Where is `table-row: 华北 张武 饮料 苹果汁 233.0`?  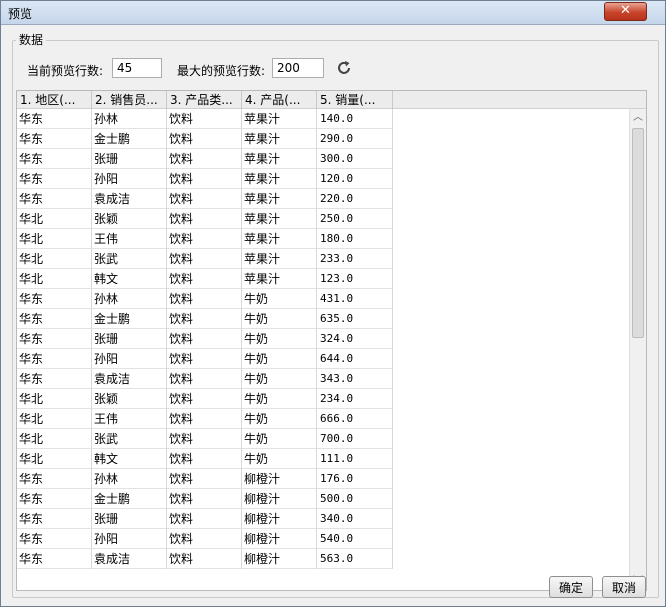 table-row: 华北 张武 饮料 苹果汁 233.0 is located at coordinates (205, 259).